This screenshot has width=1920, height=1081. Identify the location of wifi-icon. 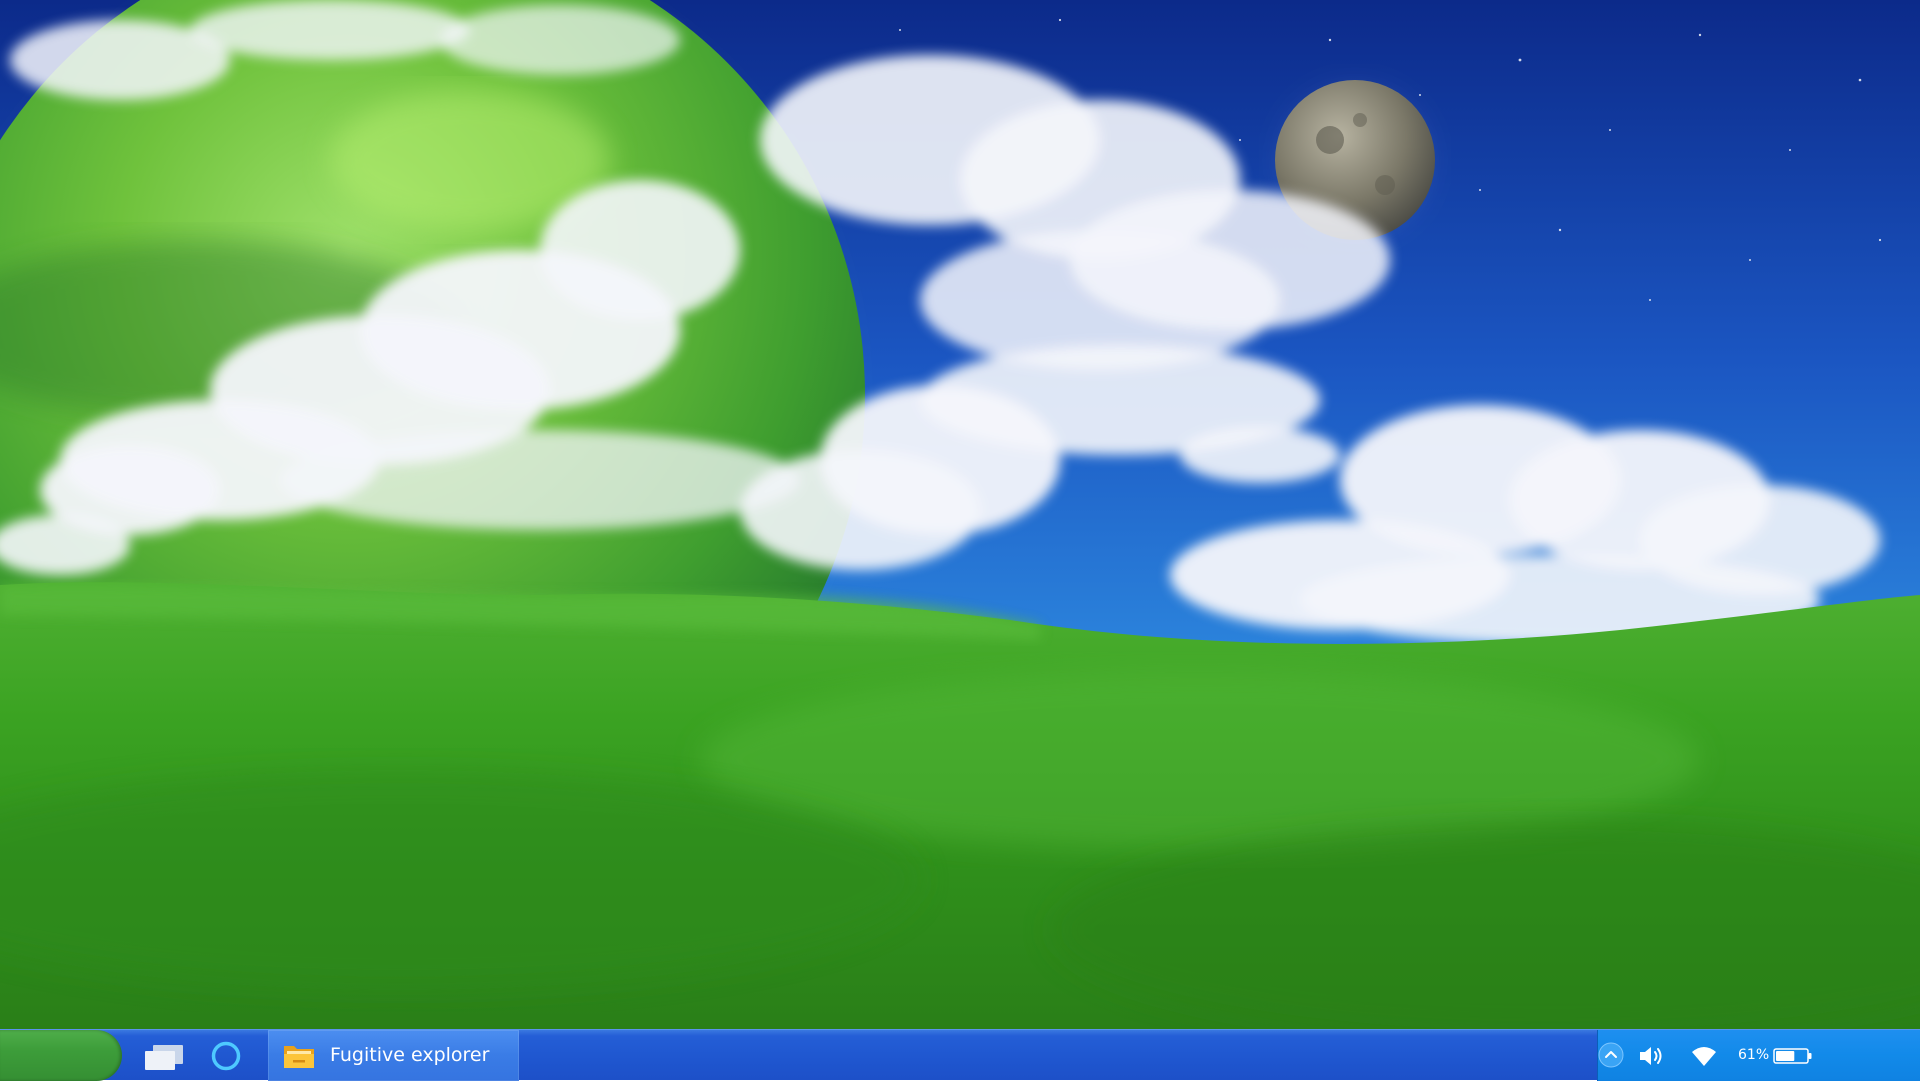
(1704, 1056).